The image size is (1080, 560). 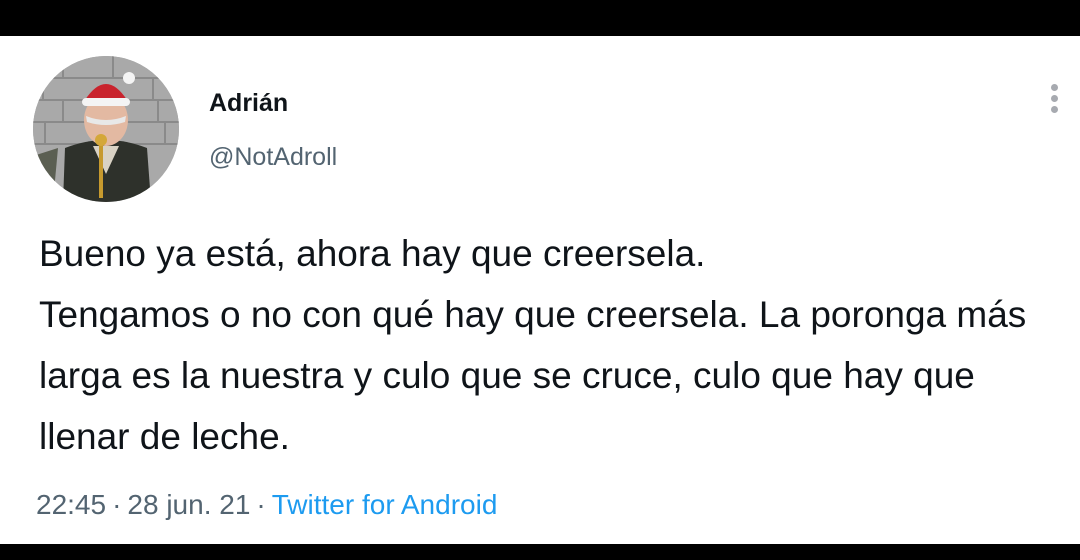 I want to click on author-handle: @NotAdroll, so click(x=273, y=157).